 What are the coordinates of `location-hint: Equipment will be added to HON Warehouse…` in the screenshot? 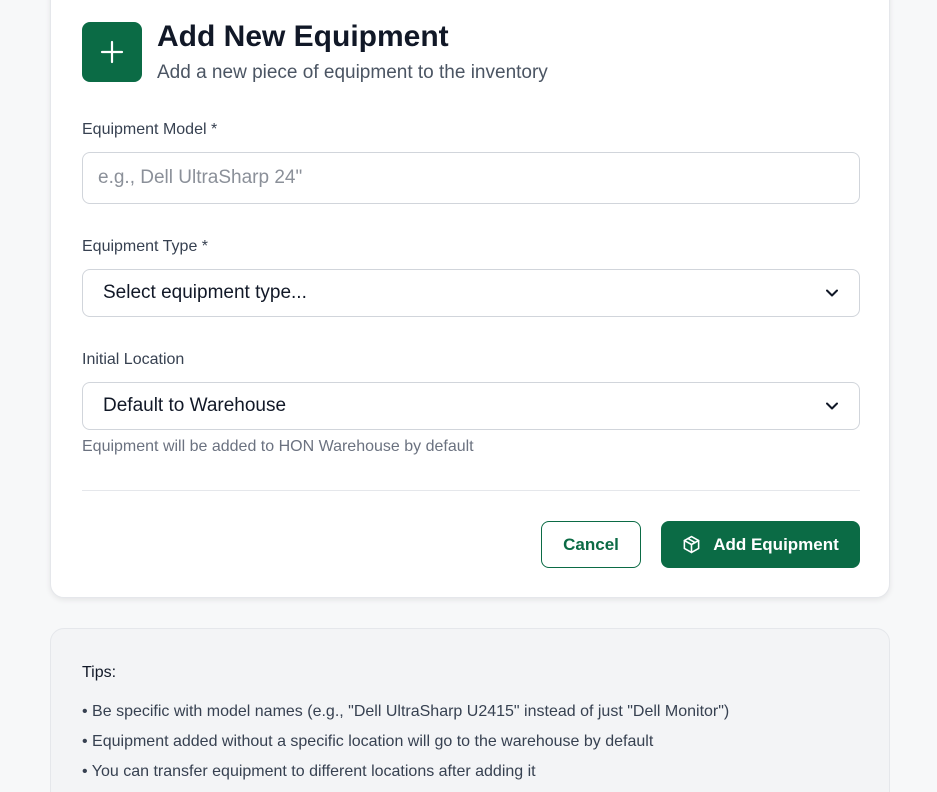 It's located at (278, 446).